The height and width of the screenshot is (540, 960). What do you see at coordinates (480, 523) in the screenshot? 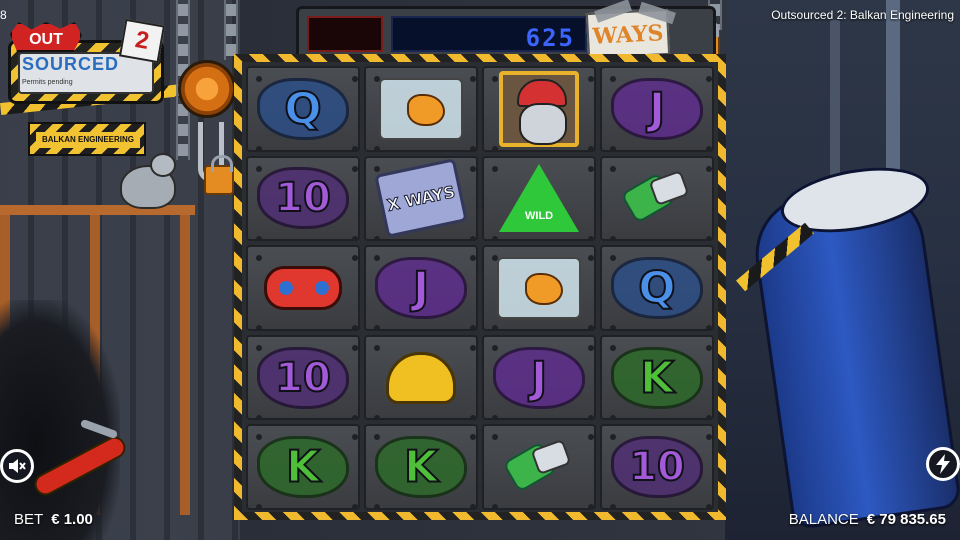
I see `bottom-bar: BET € 1.00 BALANCE € 79 835.65` at bounding box center [480, 523].